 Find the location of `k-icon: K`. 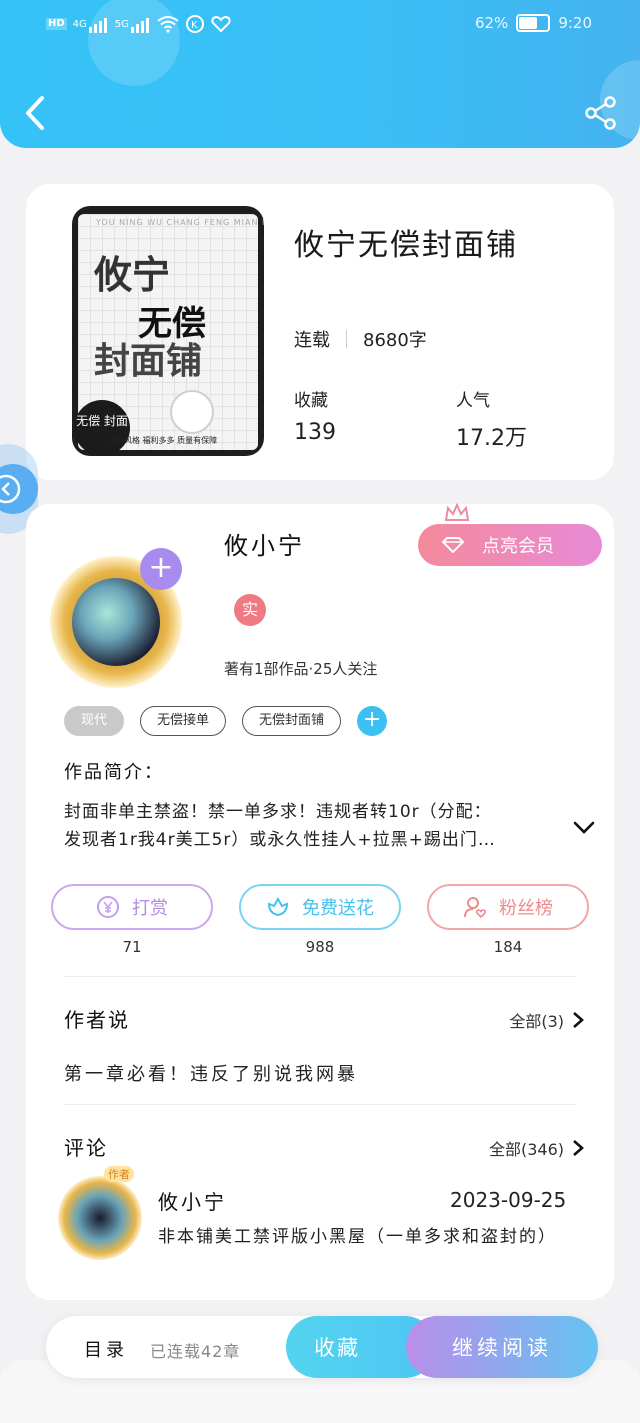

k-icon: K is located at coordinates (194, 24).